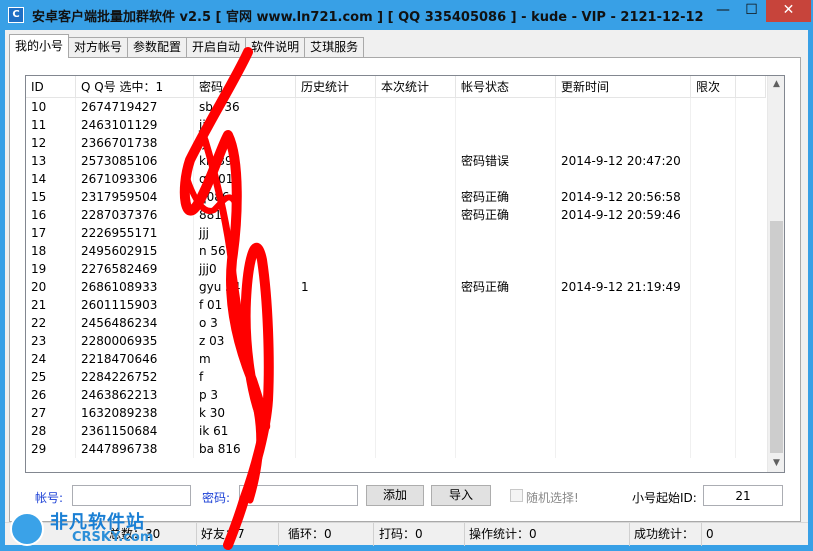 Image resolution: width=813 pixels, height=551 pixels. What do you see at coordinates (396, 143) in the screenshot?
I see `table-row: 12 2366701738 jjj` at bounding box center [396, 143].